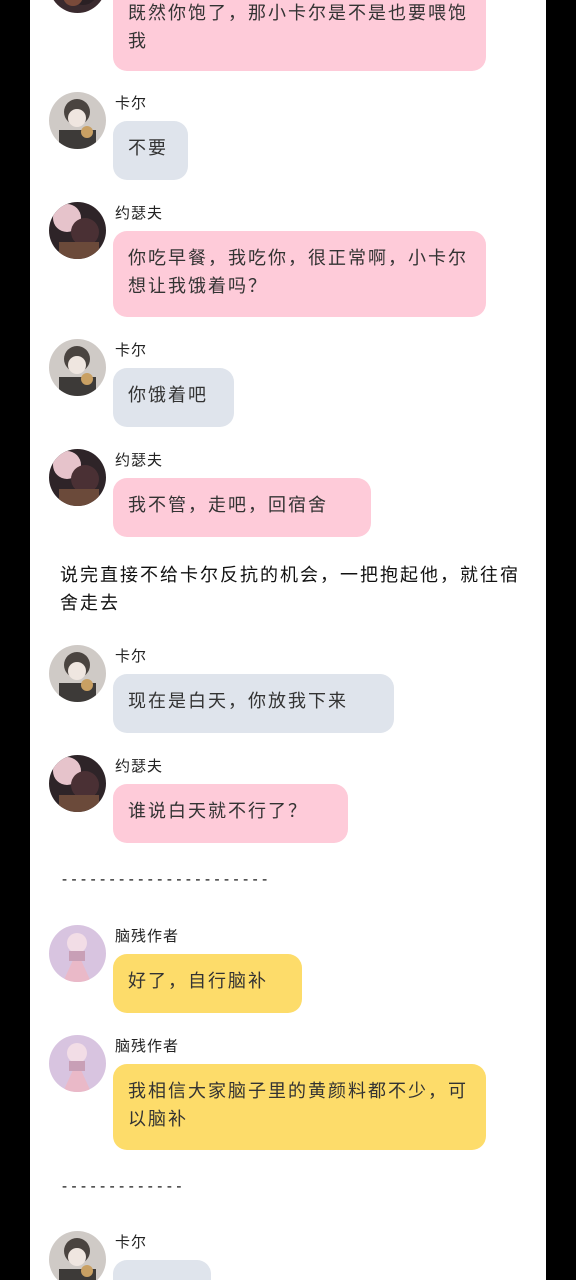 The image size is (576, 1280). Describe the element at coordinates (150, 150) in the screenshot. I see `message-bubble: 不要` at that location.